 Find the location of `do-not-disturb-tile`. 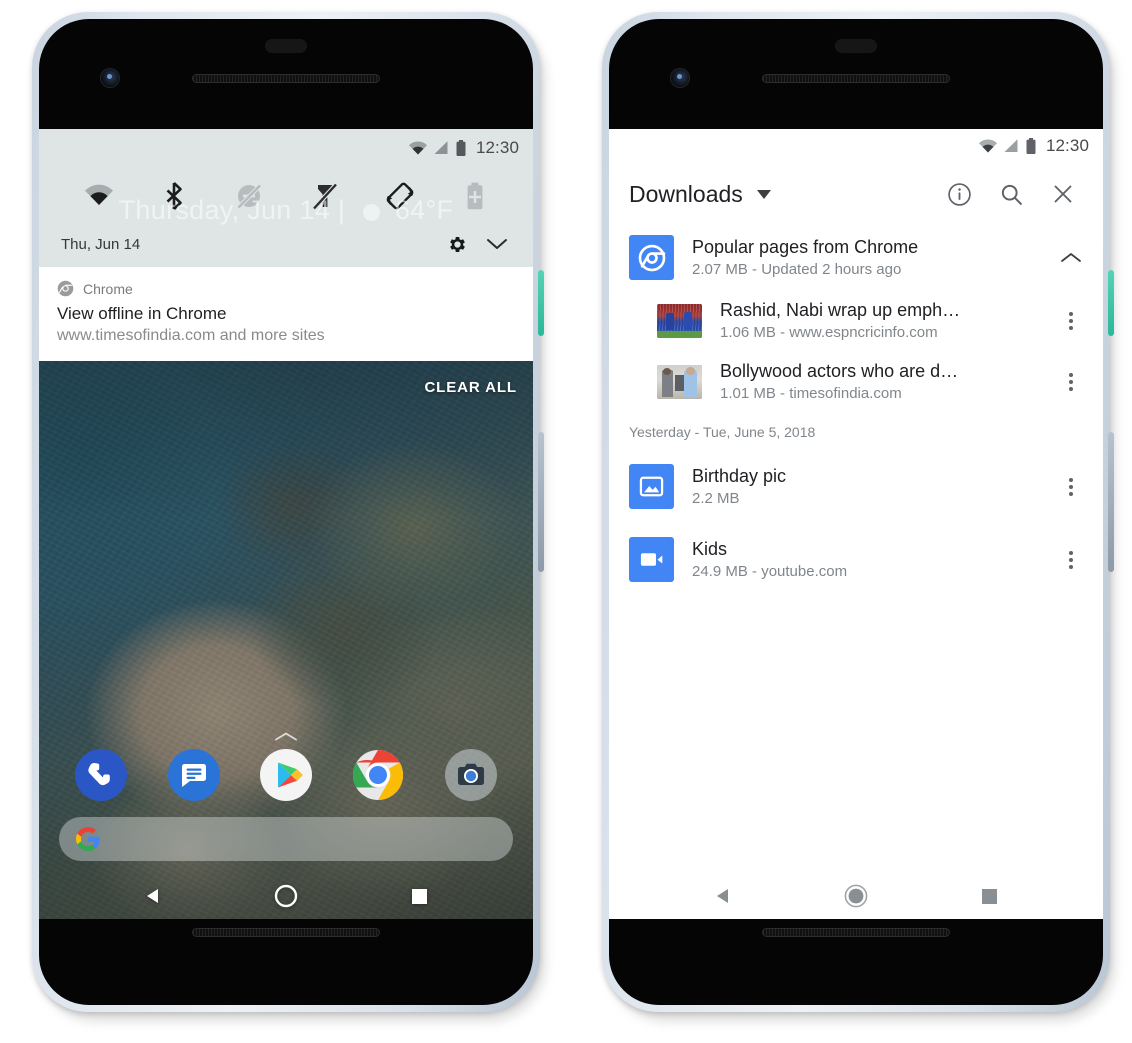

do-not-disturb-tile is located at coordinates (249, 196).